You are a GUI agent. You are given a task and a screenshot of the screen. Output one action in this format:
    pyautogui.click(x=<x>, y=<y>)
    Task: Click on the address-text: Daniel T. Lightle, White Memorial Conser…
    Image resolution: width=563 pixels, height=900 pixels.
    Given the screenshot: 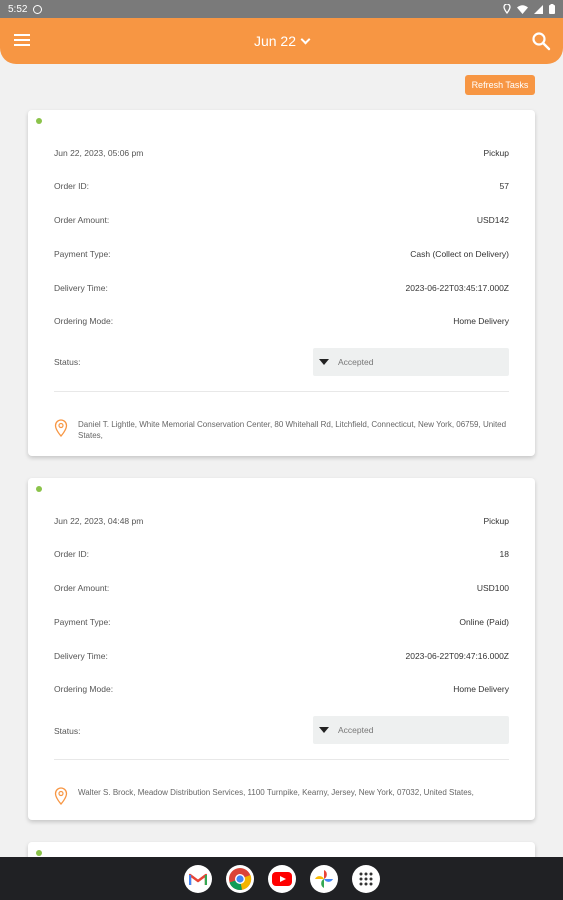 What is the action you would take?
    pyautogui.click(x=292, y=430)
    